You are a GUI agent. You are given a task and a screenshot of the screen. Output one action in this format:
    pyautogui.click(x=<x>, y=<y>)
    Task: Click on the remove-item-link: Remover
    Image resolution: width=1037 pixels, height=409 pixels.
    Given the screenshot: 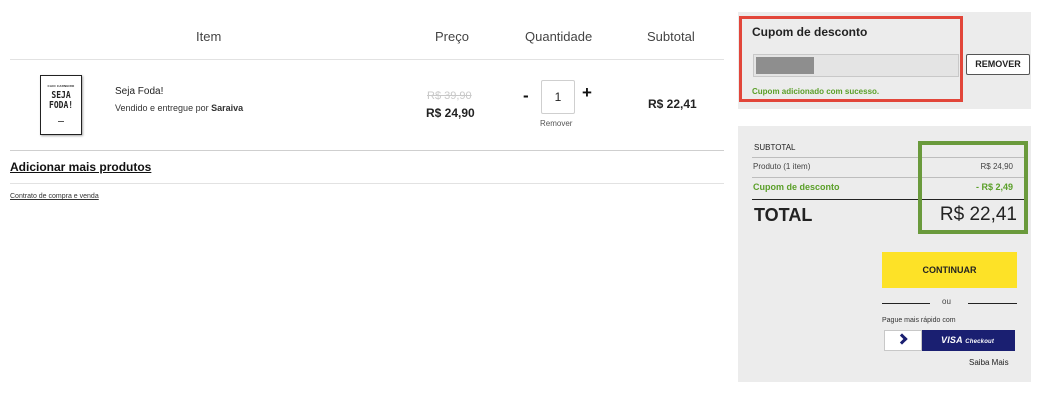 What is the action you would take?
    pyautogui.click(x=556, y=123)
    